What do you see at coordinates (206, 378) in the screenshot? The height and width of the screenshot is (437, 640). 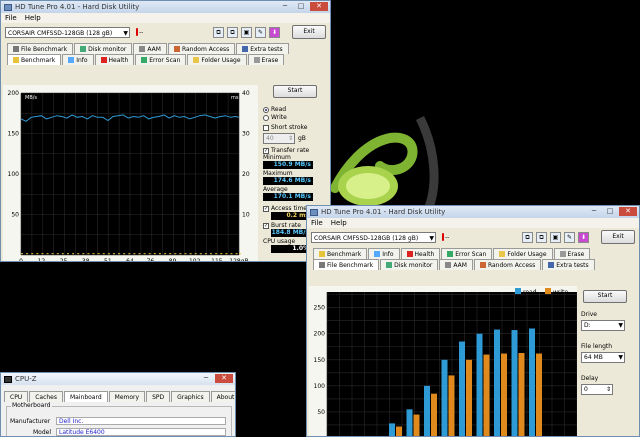 I see `cpuz-minimize-button: ─` at bounding box center [206, 378].